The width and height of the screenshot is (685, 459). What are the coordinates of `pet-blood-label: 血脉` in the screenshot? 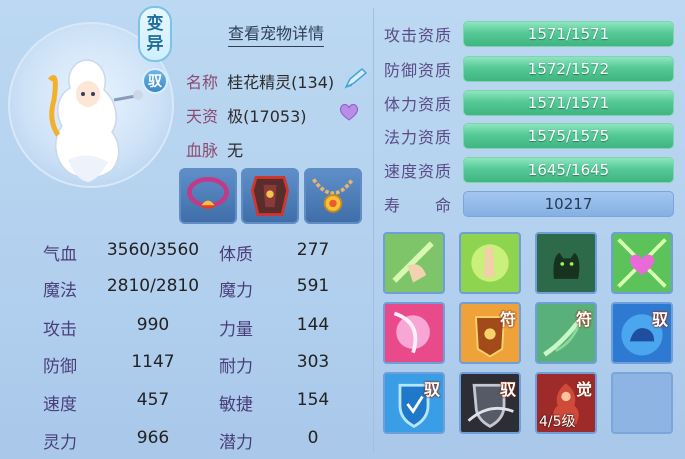 It's located at (202, 150).